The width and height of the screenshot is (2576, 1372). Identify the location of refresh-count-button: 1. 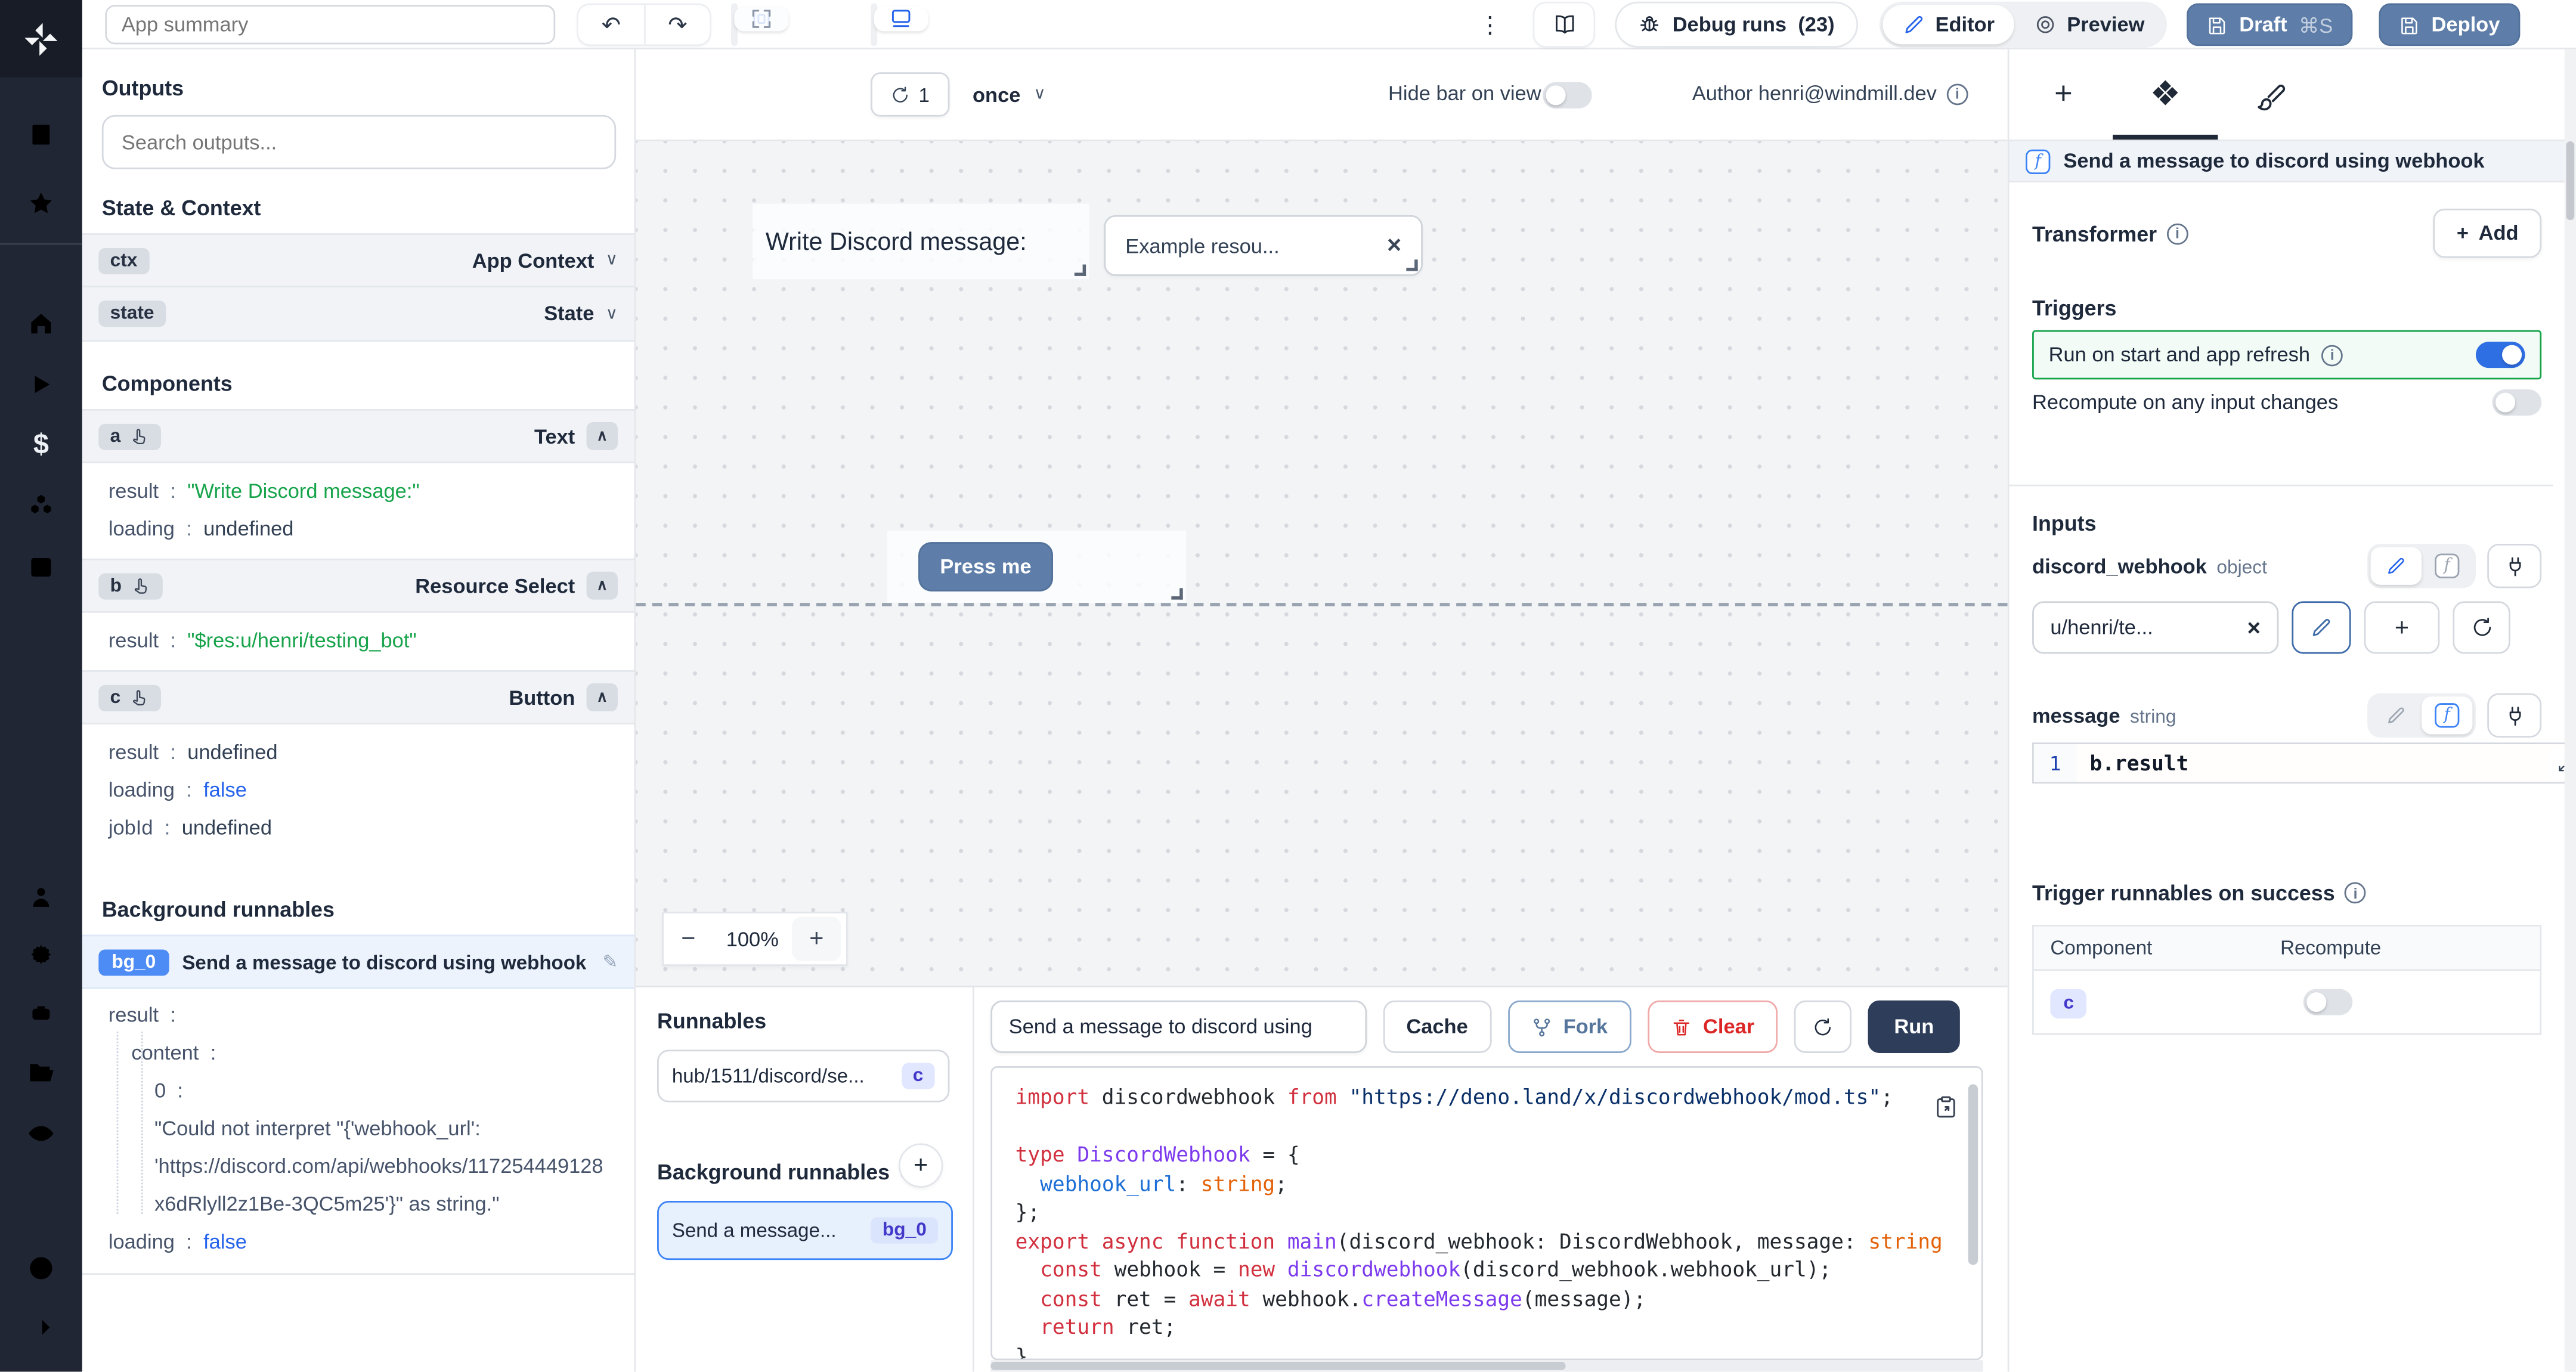
(911, 94).